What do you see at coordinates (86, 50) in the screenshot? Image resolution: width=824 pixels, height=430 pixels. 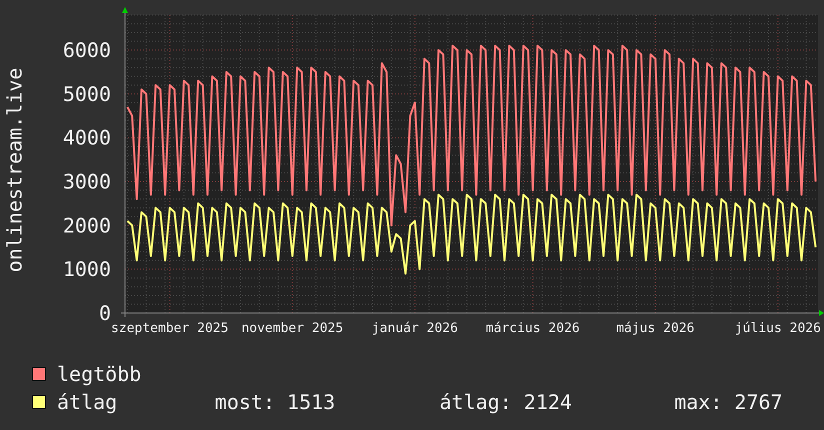 I see `y-tick-label: 6000` at bounding box center [86, 50].